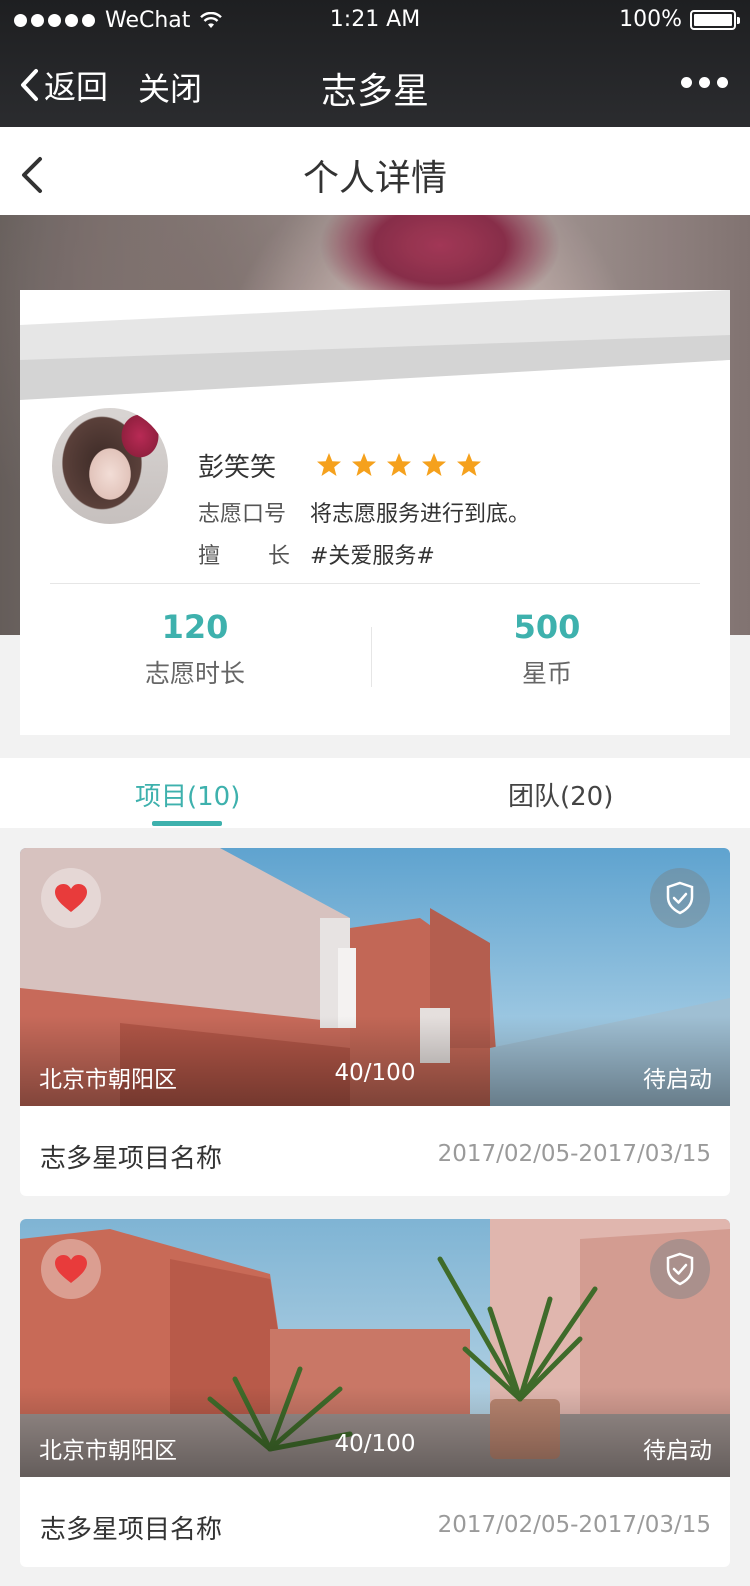  Describe the element at coordinates (110, 466) in the screenshot. I see `avatar` at that location.